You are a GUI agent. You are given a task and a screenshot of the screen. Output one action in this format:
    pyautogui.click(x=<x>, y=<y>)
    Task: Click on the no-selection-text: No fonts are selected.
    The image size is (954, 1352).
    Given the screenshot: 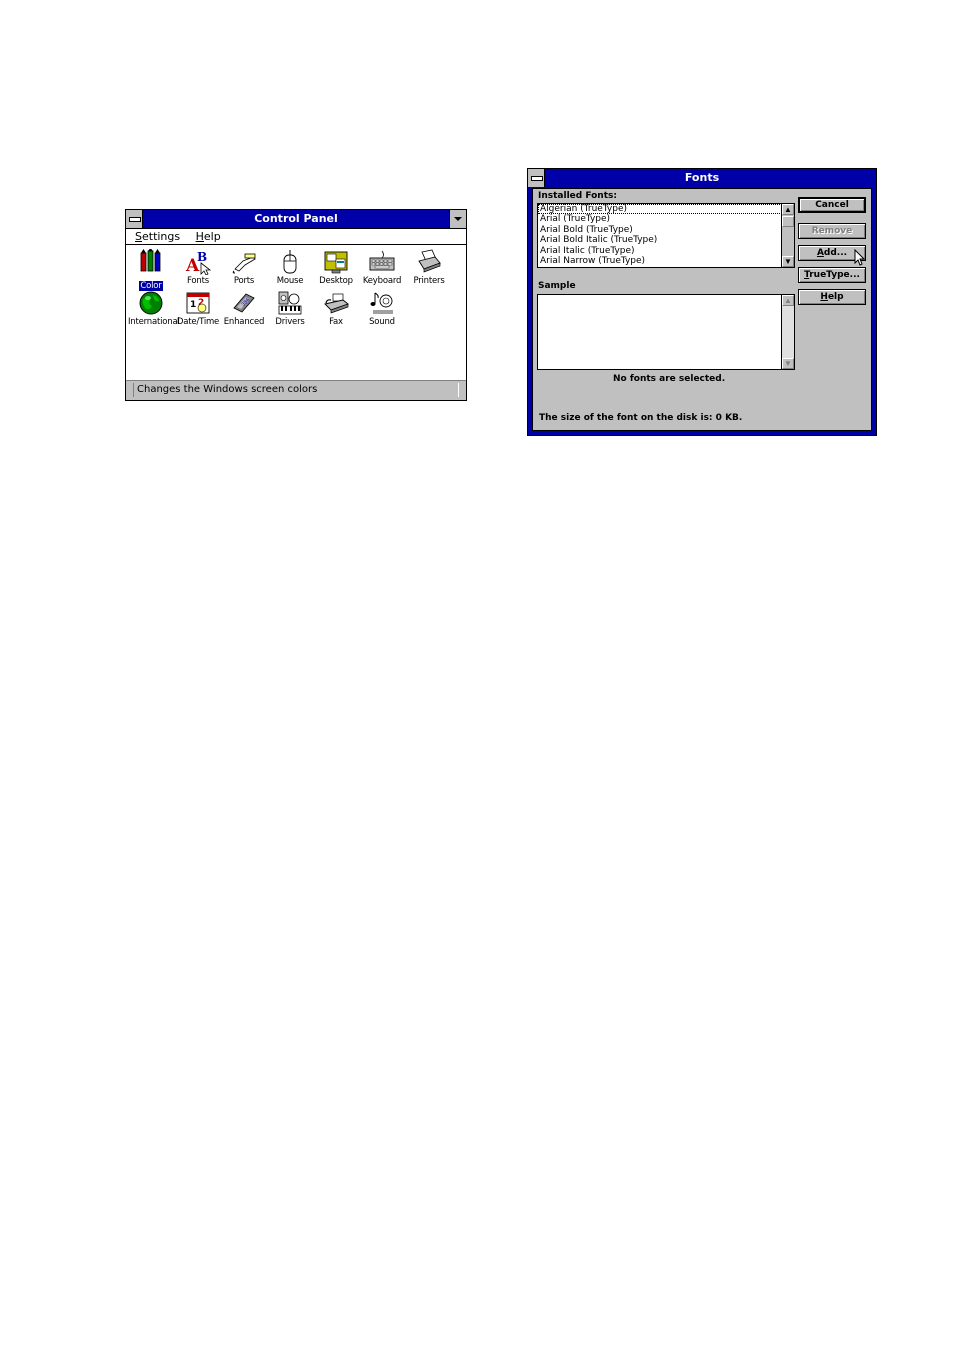 What is the action you would take?
    pyautogui.click(x=669, y=379)
    